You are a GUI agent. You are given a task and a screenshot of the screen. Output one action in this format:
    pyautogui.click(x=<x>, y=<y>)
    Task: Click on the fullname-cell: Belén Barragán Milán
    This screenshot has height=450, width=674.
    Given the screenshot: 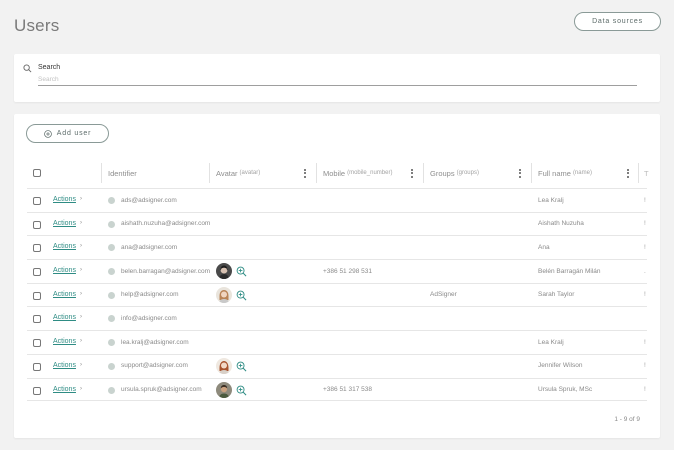 What is the action you would take?
    pyautogui.click(x=569, y=271)
    